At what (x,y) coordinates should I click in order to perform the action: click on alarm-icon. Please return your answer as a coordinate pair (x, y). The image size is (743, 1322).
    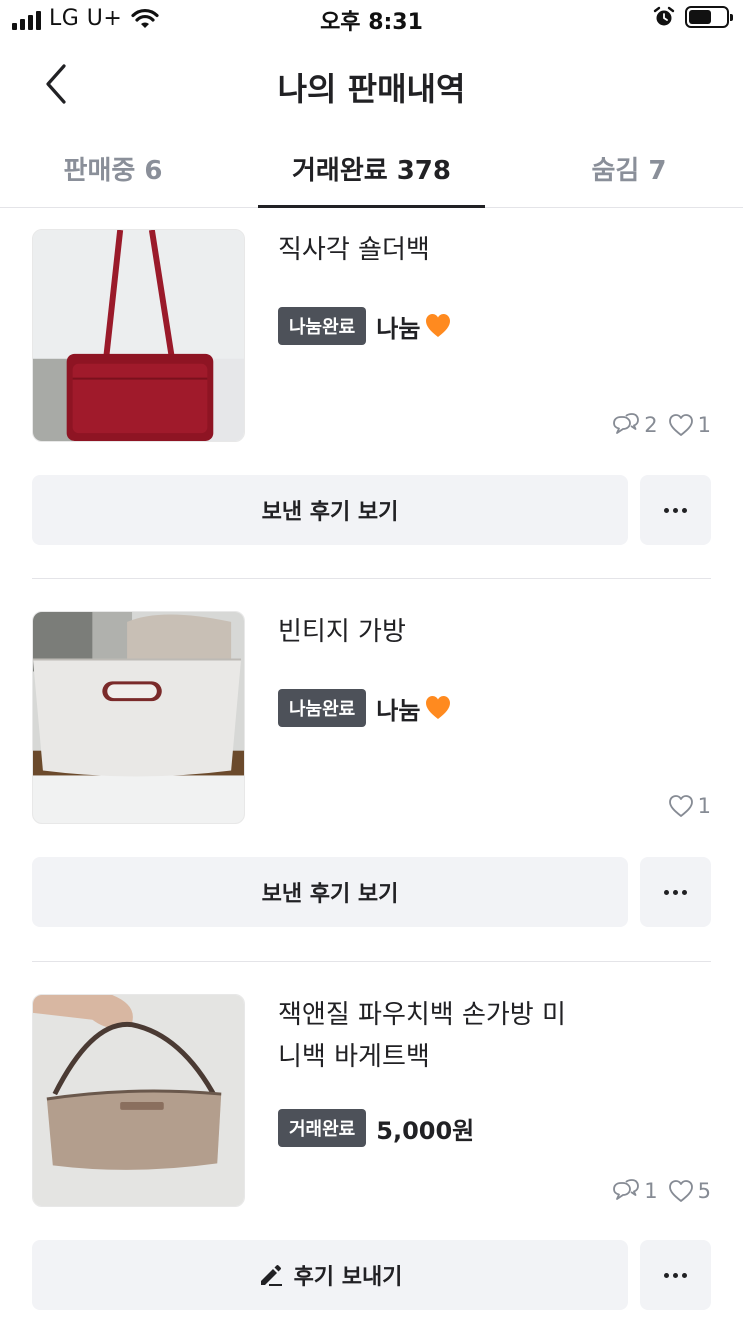
    Looking at the image, I should click on (664, 16).